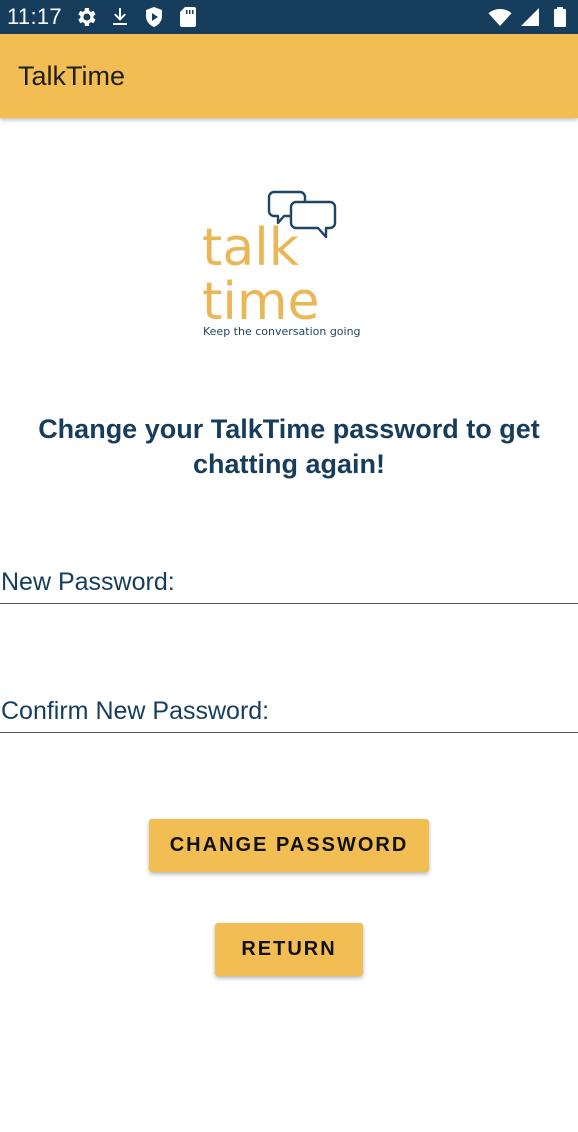 This screenshot has height=1132, width=578. I want to click on logo-tagline: Keep the conversation going, so click(282, 331).